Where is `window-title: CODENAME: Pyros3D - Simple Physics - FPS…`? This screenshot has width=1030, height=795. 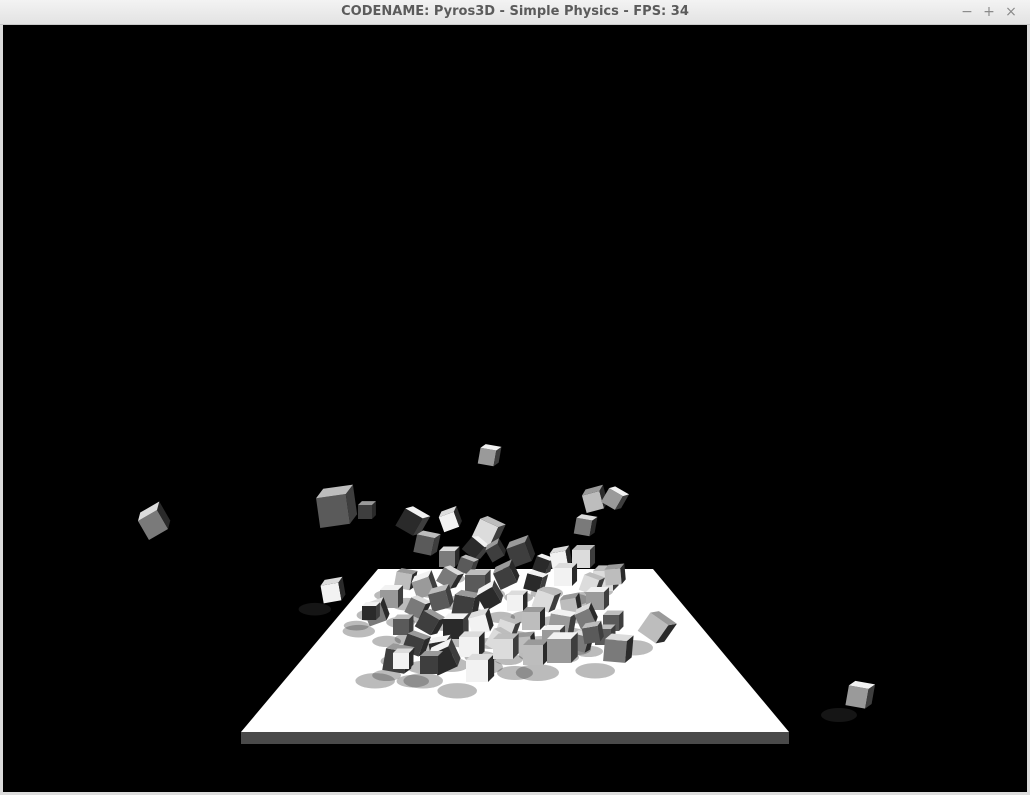
window-title: CODENAME: Pyros3D - Simple Physics - FPS… is located at coordinates (515, 11).